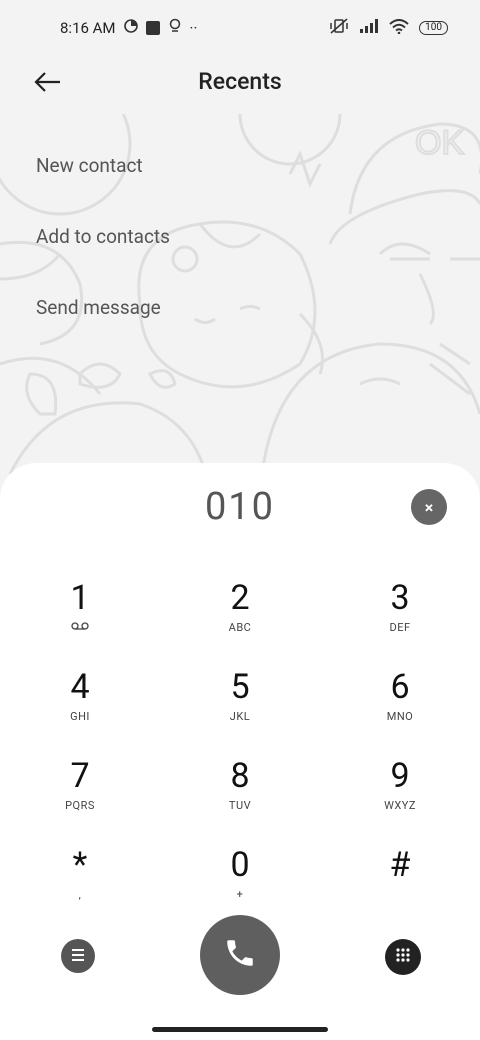  I want to click on key-letters: ABC, so click(240, 627).